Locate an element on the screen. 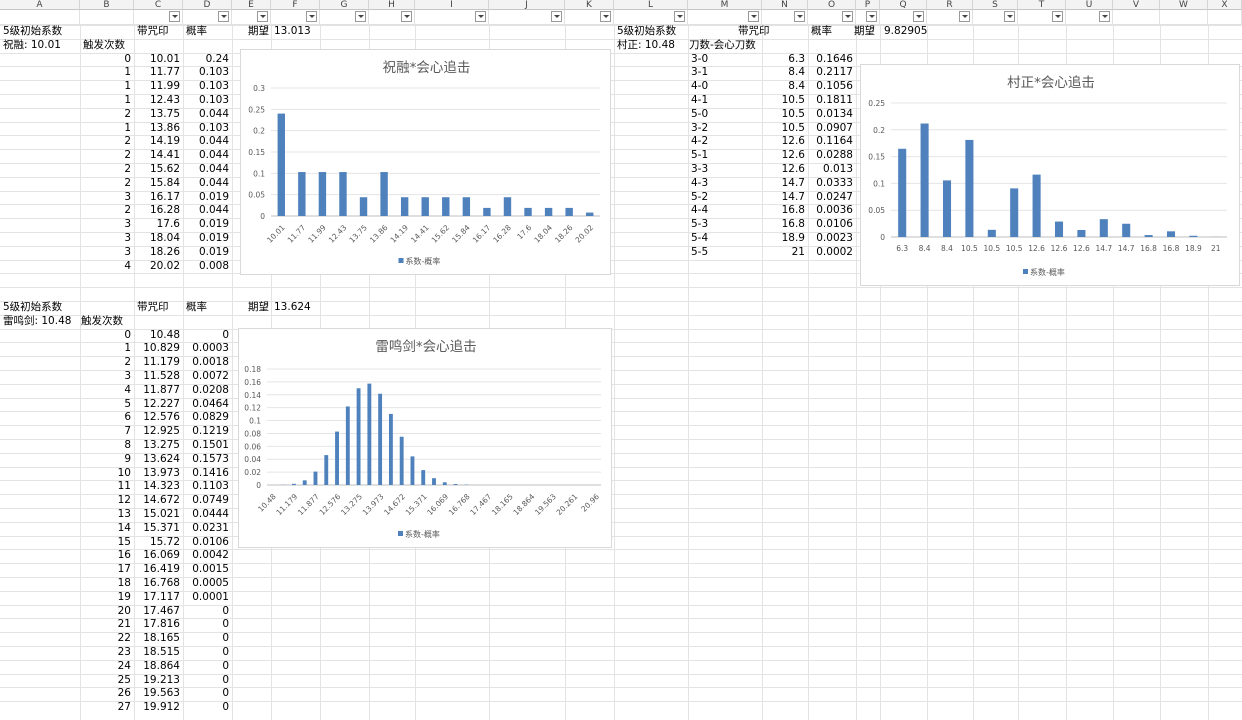 Image resolution: width=1242 pixels, height=720 pixels. blade-combo: 4-4 is located at coordinates (699, 211).